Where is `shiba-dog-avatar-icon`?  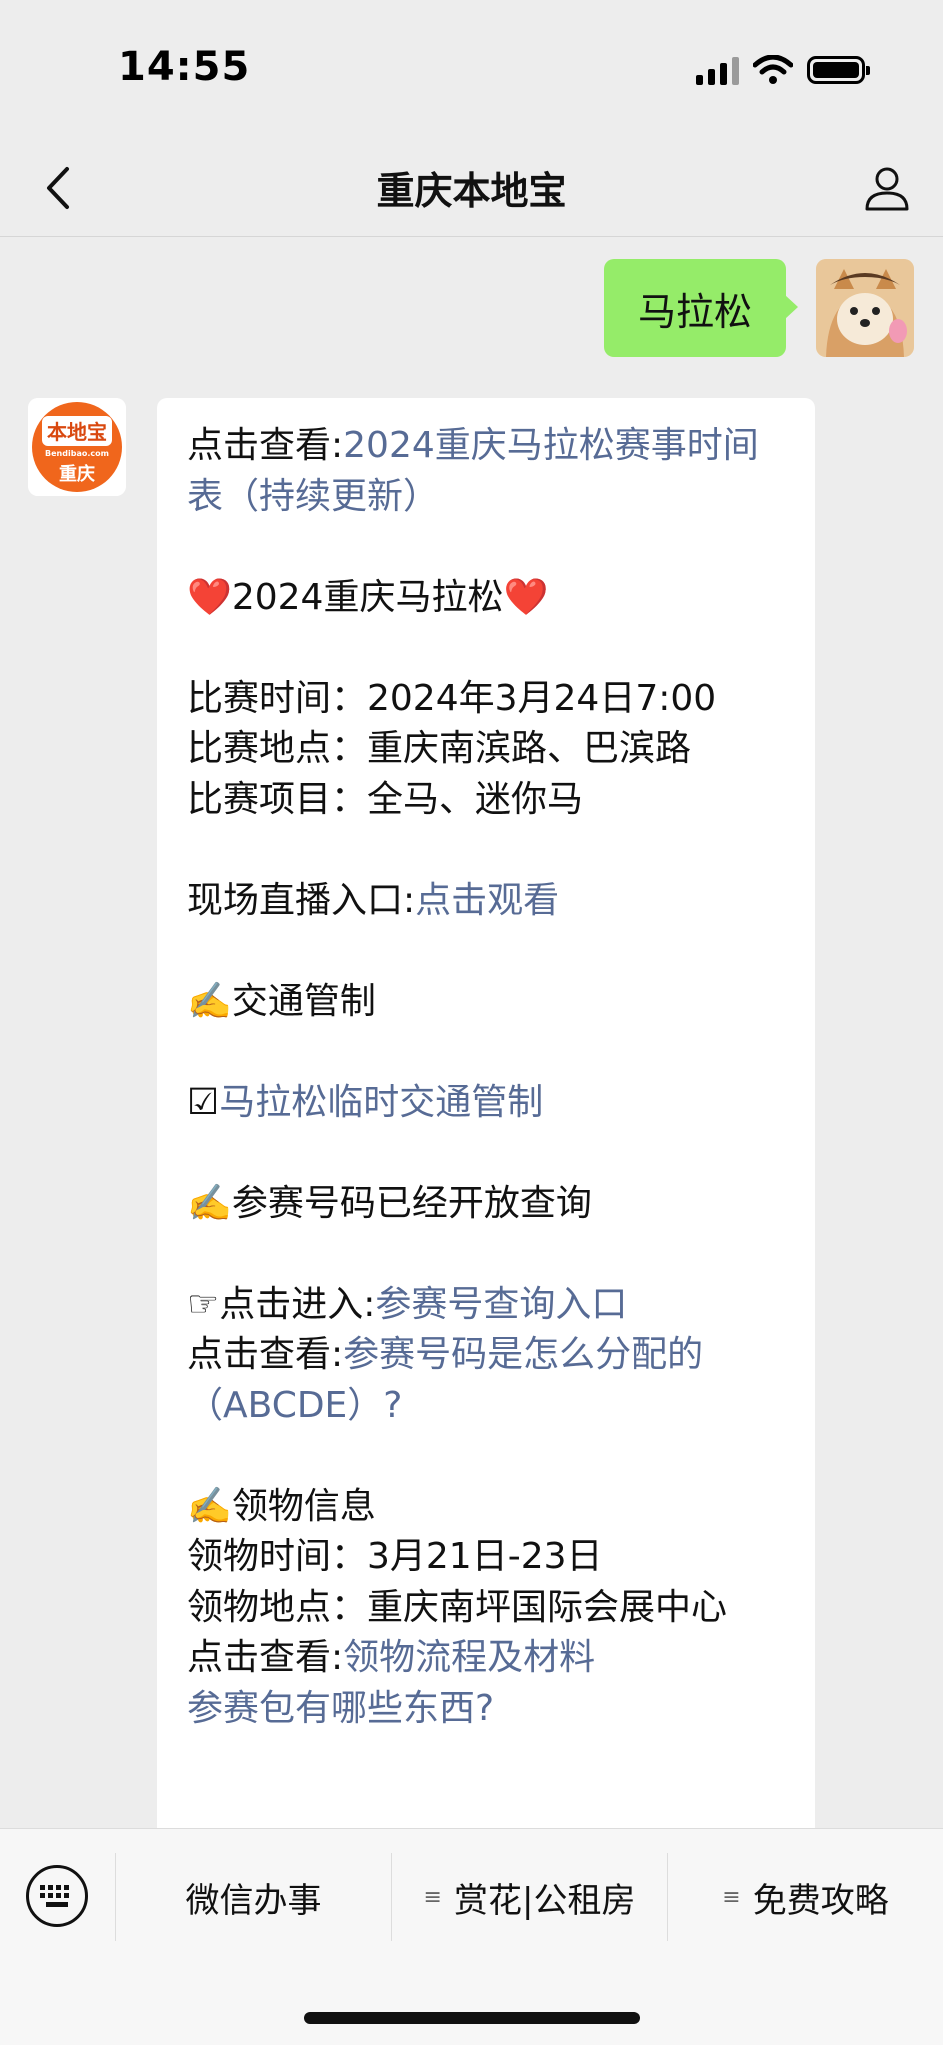
shiba-dog-avatar-icon is located at coordinates (865, 308).